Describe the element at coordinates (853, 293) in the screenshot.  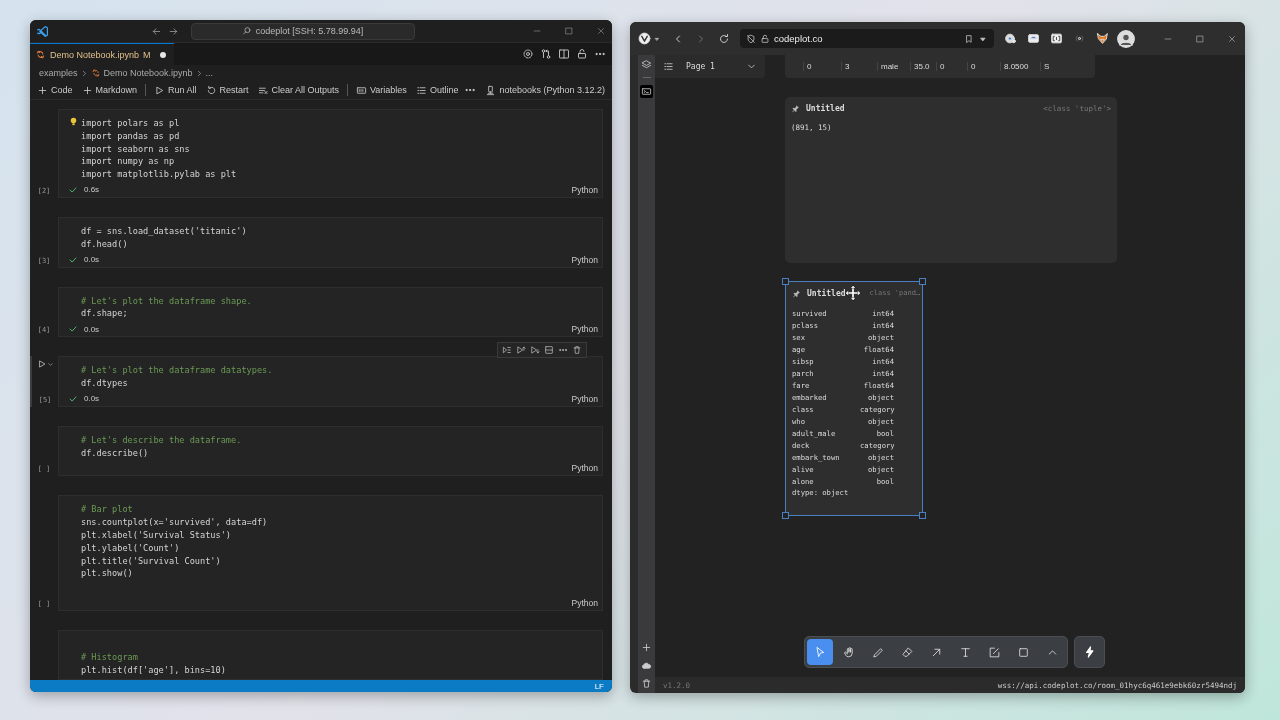
I see `move-cursor-icon` at that location.